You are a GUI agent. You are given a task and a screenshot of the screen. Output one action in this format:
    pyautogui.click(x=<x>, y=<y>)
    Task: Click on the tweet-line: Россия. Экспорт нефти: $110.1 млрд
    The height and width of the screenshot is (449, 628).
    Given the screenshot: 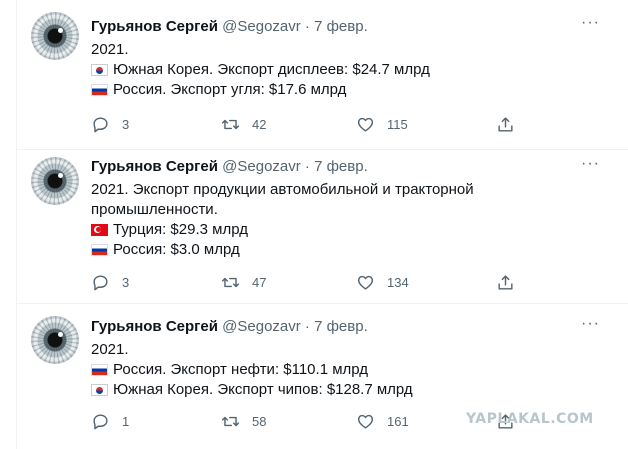 What is the action you would take?
    pyautogui.click(x=351, y=370)
    